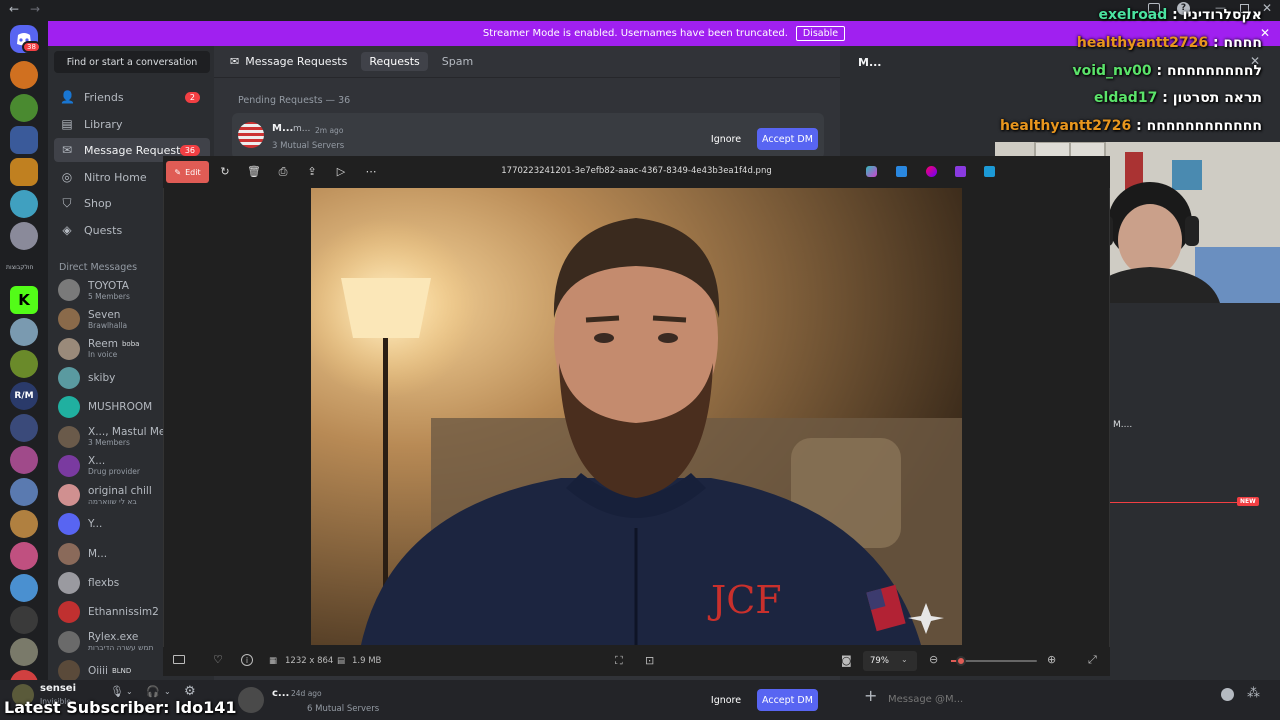  I want to click on back-arrow-icon: ←, so click(14, 9).